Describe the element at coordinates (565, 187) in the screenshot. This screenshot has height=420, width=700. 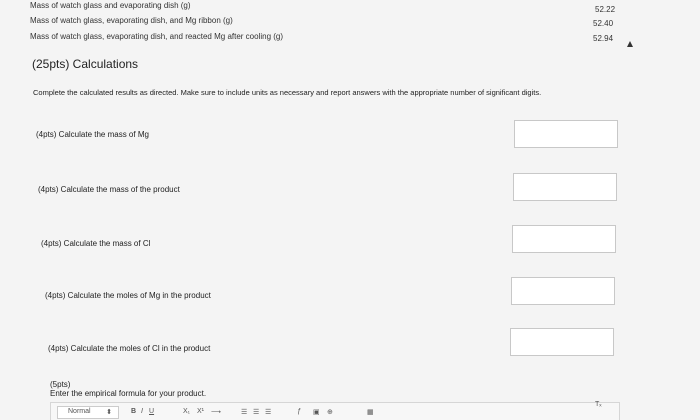
I see `answer-mass-product-input` at that location.